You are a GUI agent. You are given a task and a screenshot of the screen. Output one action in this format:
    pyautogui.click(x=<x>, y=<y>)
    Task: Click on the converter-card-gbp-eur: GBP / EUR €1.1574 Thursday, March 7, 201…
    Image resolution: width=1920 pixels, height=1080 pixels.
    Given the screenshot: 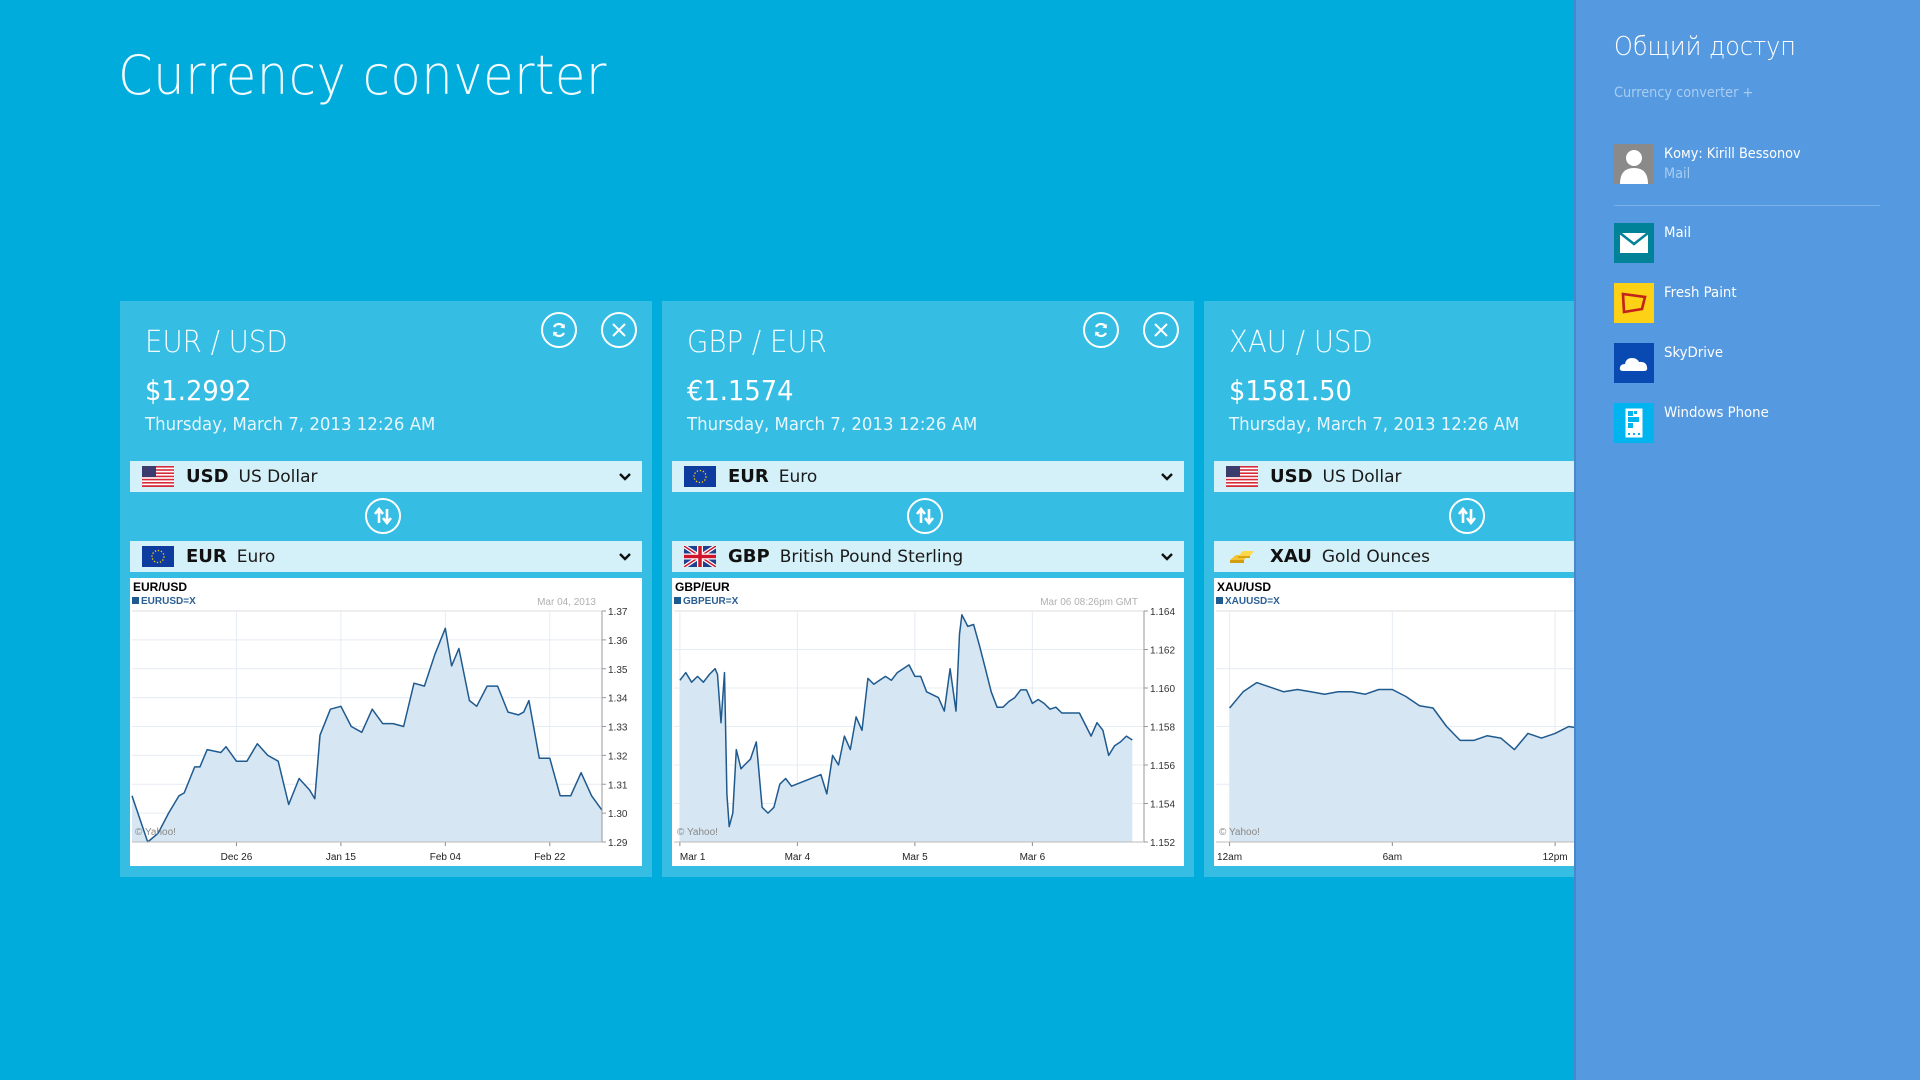 What is the action you would take?
    pyautogui.click(x=928, y=589)
    